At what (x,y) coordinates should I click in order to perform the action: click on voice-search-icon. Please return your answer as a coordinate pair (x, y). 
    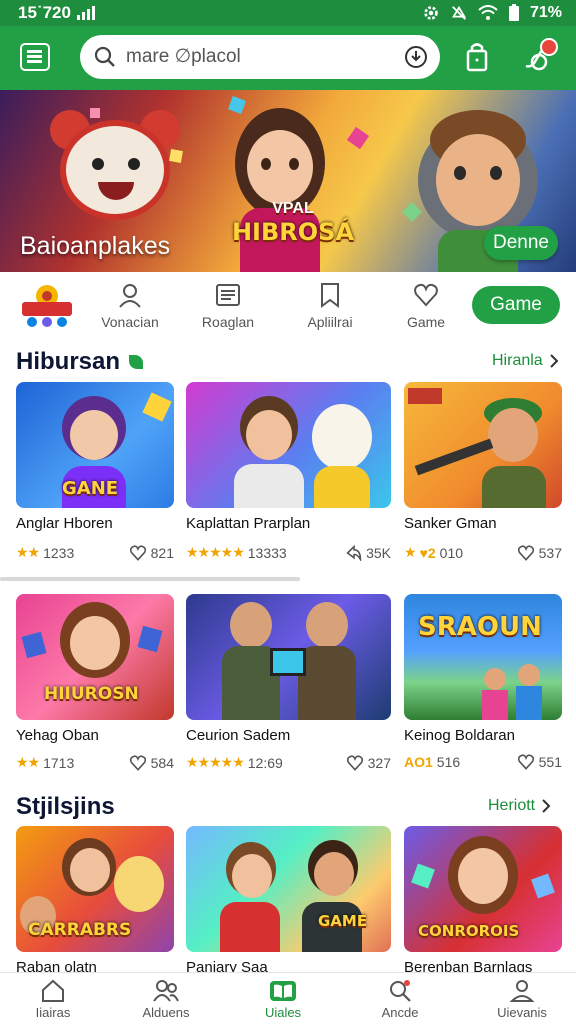
    Looking at the image, I should click on (416, 57).